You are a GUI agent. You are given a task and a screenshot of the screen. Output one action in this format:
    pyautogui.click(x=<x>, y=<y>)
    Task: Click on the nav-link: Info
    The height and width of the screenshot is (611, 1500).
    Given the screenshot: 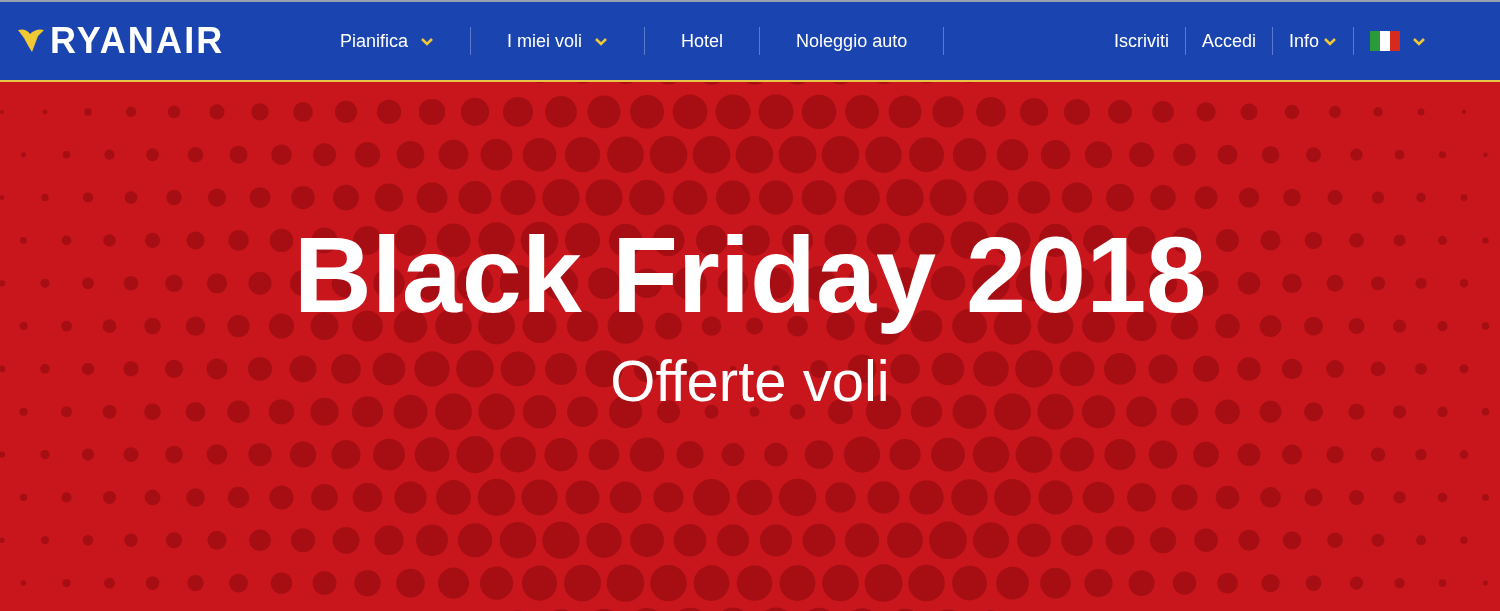 What is the action you would take?
    pyautogui.click(x=1312, y=41)
    